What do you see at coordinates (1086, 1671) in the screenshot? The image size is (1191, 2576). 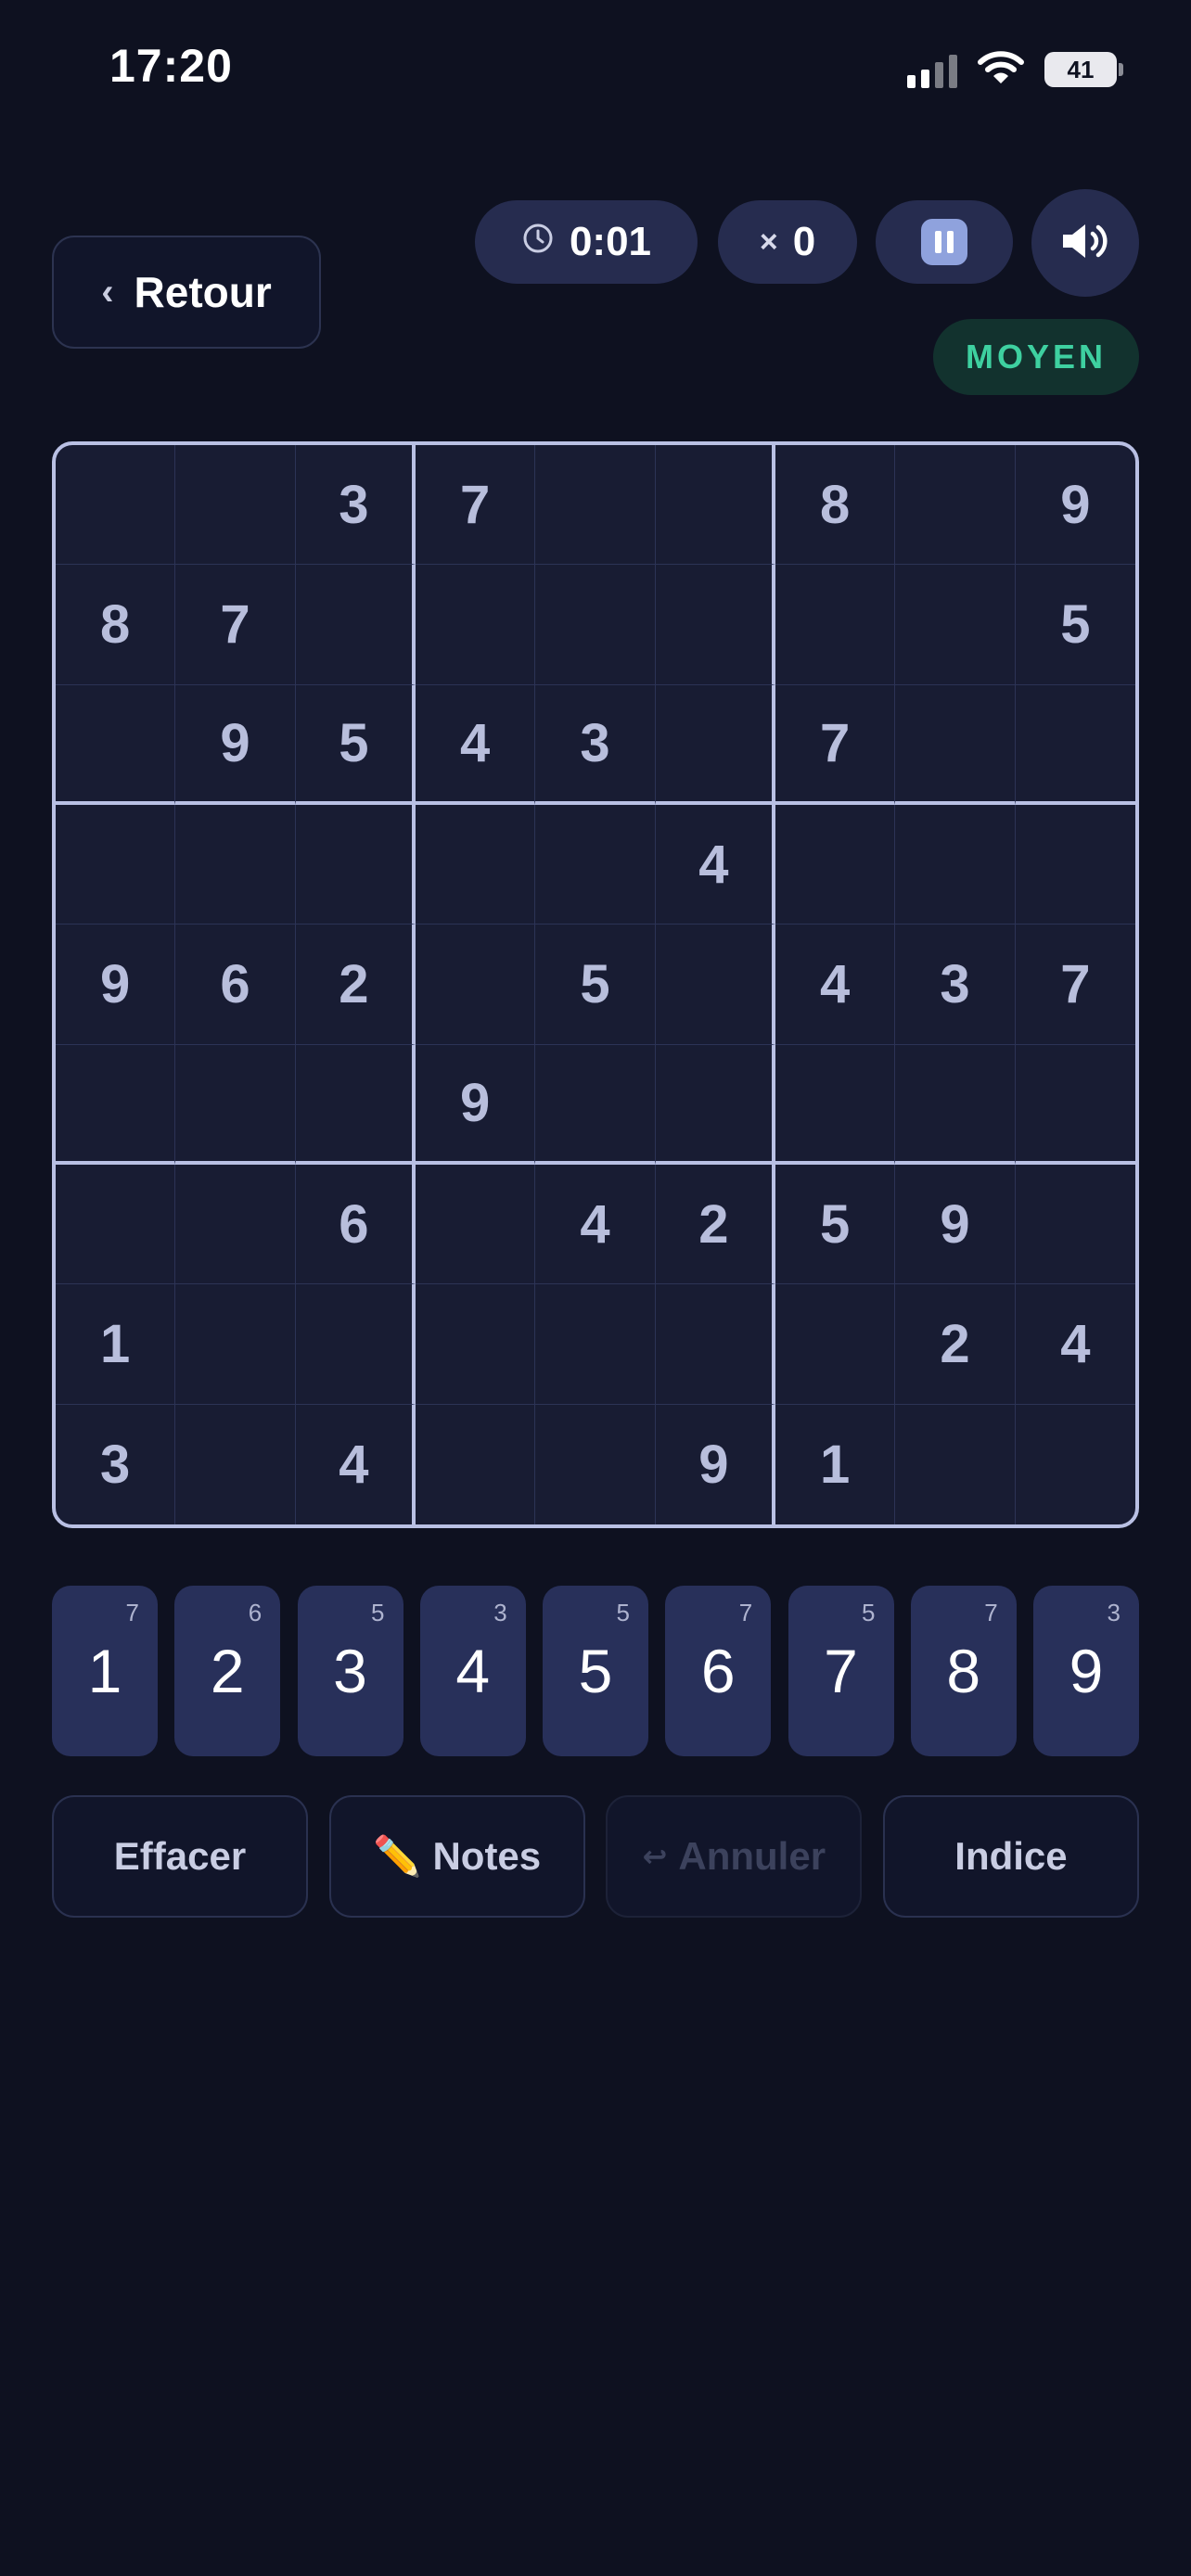 I see `number-key-9: 39` at bounding box center [1086, 1671].